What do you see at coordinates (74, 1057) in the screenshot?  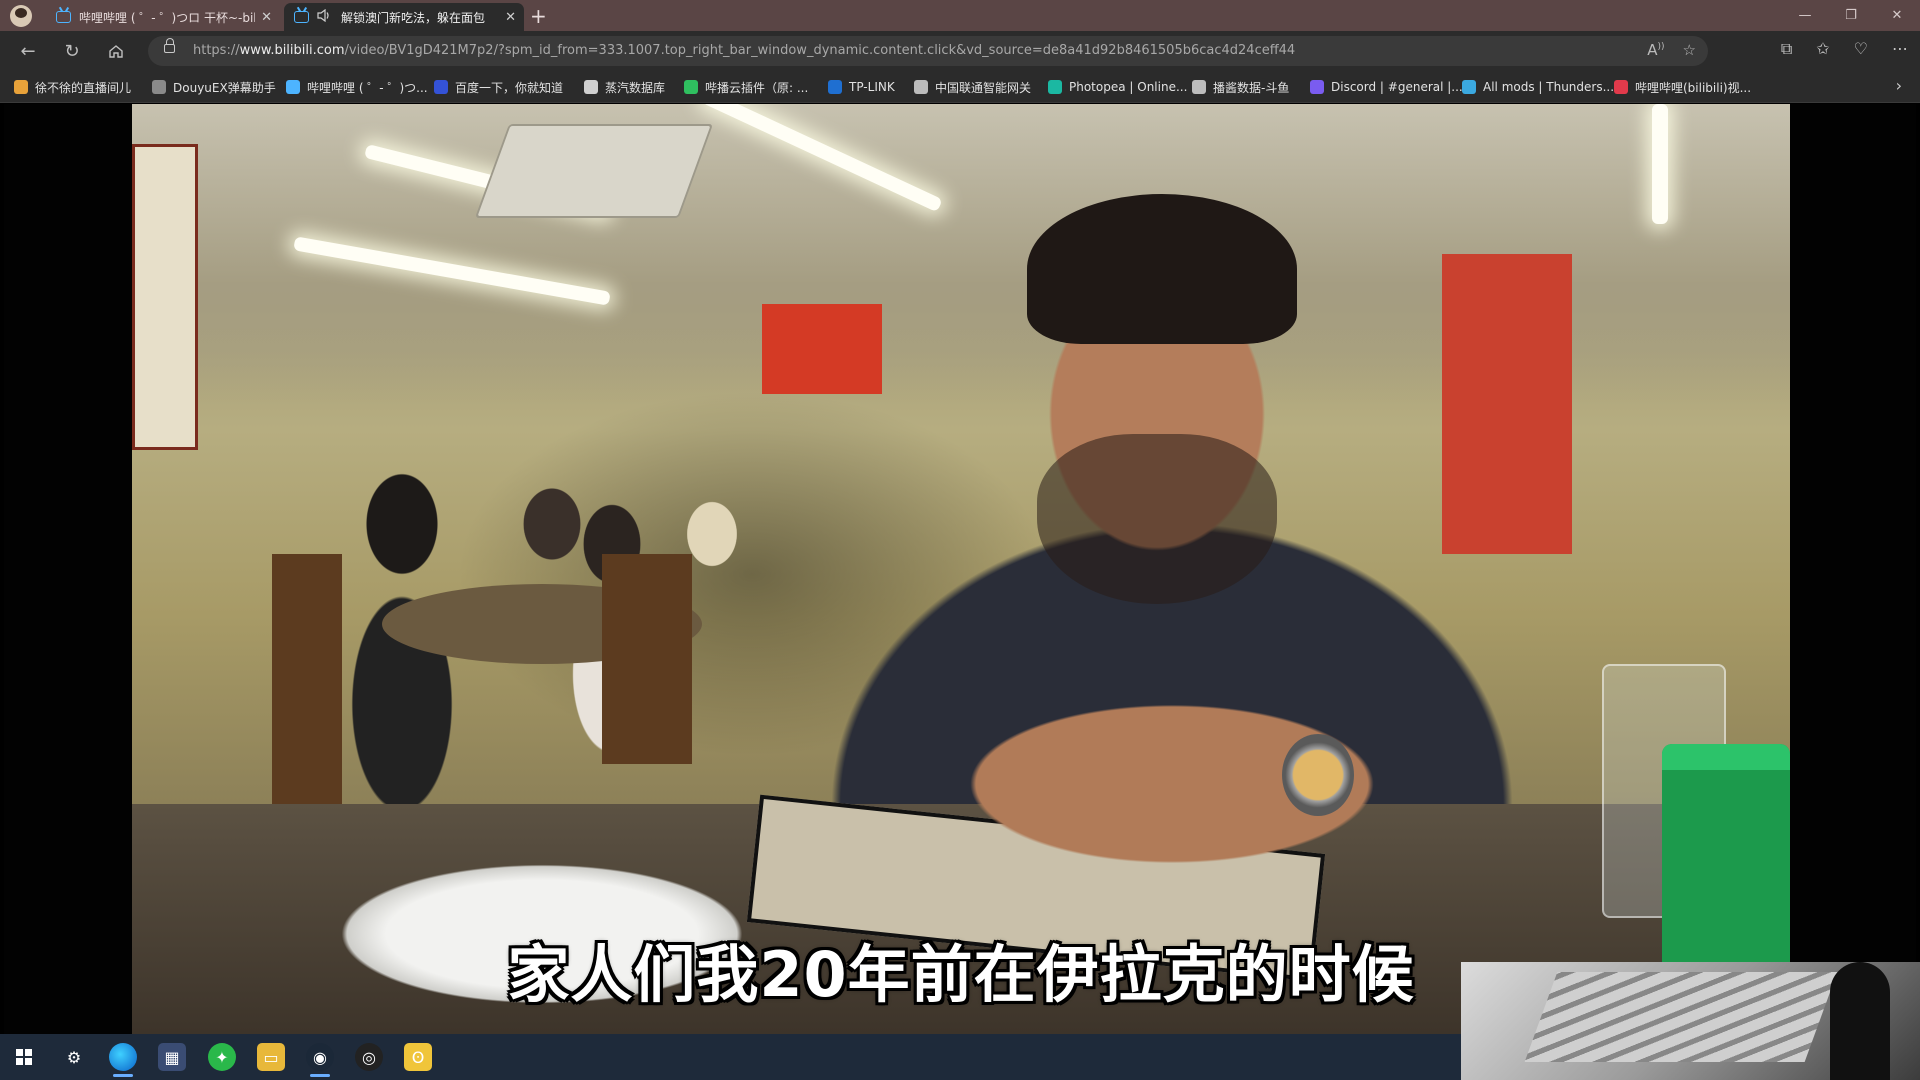 I see `settings-icon: ⚙` at bounding box center [74, 1057].